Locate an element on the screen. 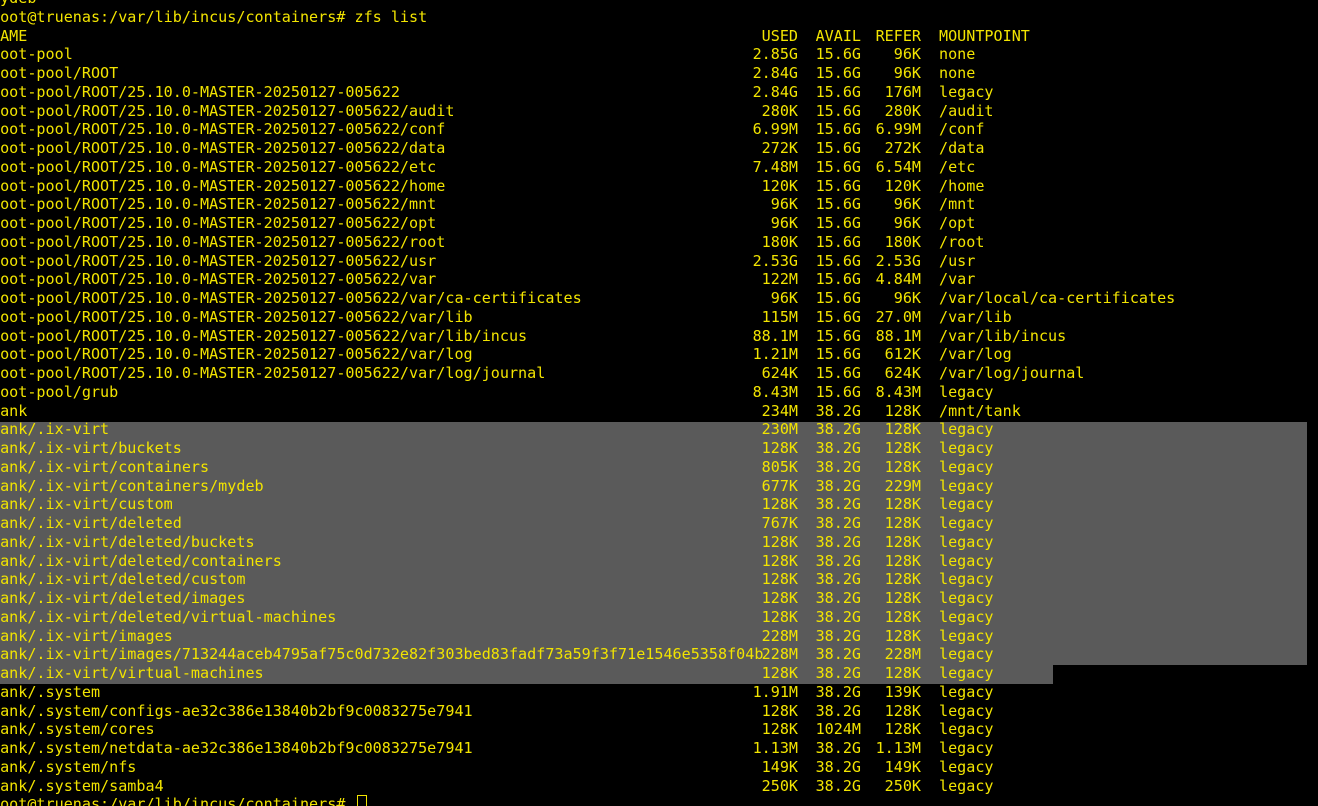 This screenshot has height=806, width=1318. dataset-used: 115M is located at coordinates (779, 316).